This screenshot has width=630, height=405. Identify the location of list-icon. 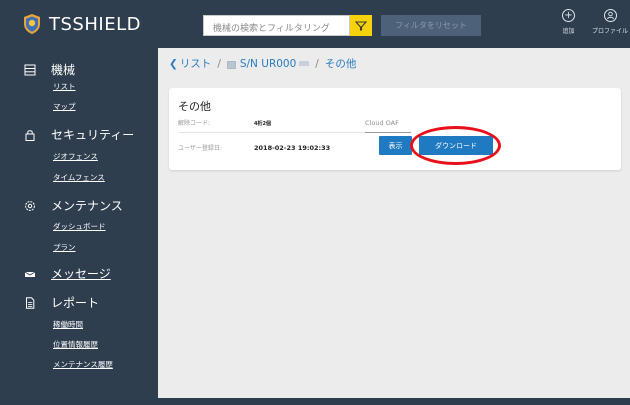
(30, 70).